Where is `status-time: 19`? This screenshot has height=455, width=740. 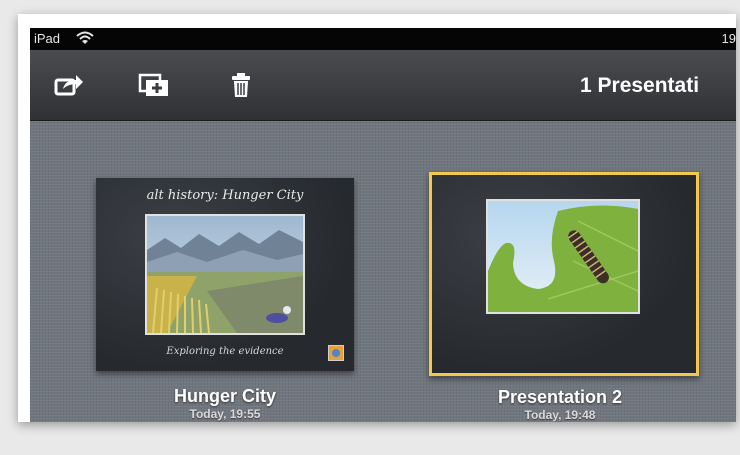
status-time: 19 is located at coordinates (728, 38).